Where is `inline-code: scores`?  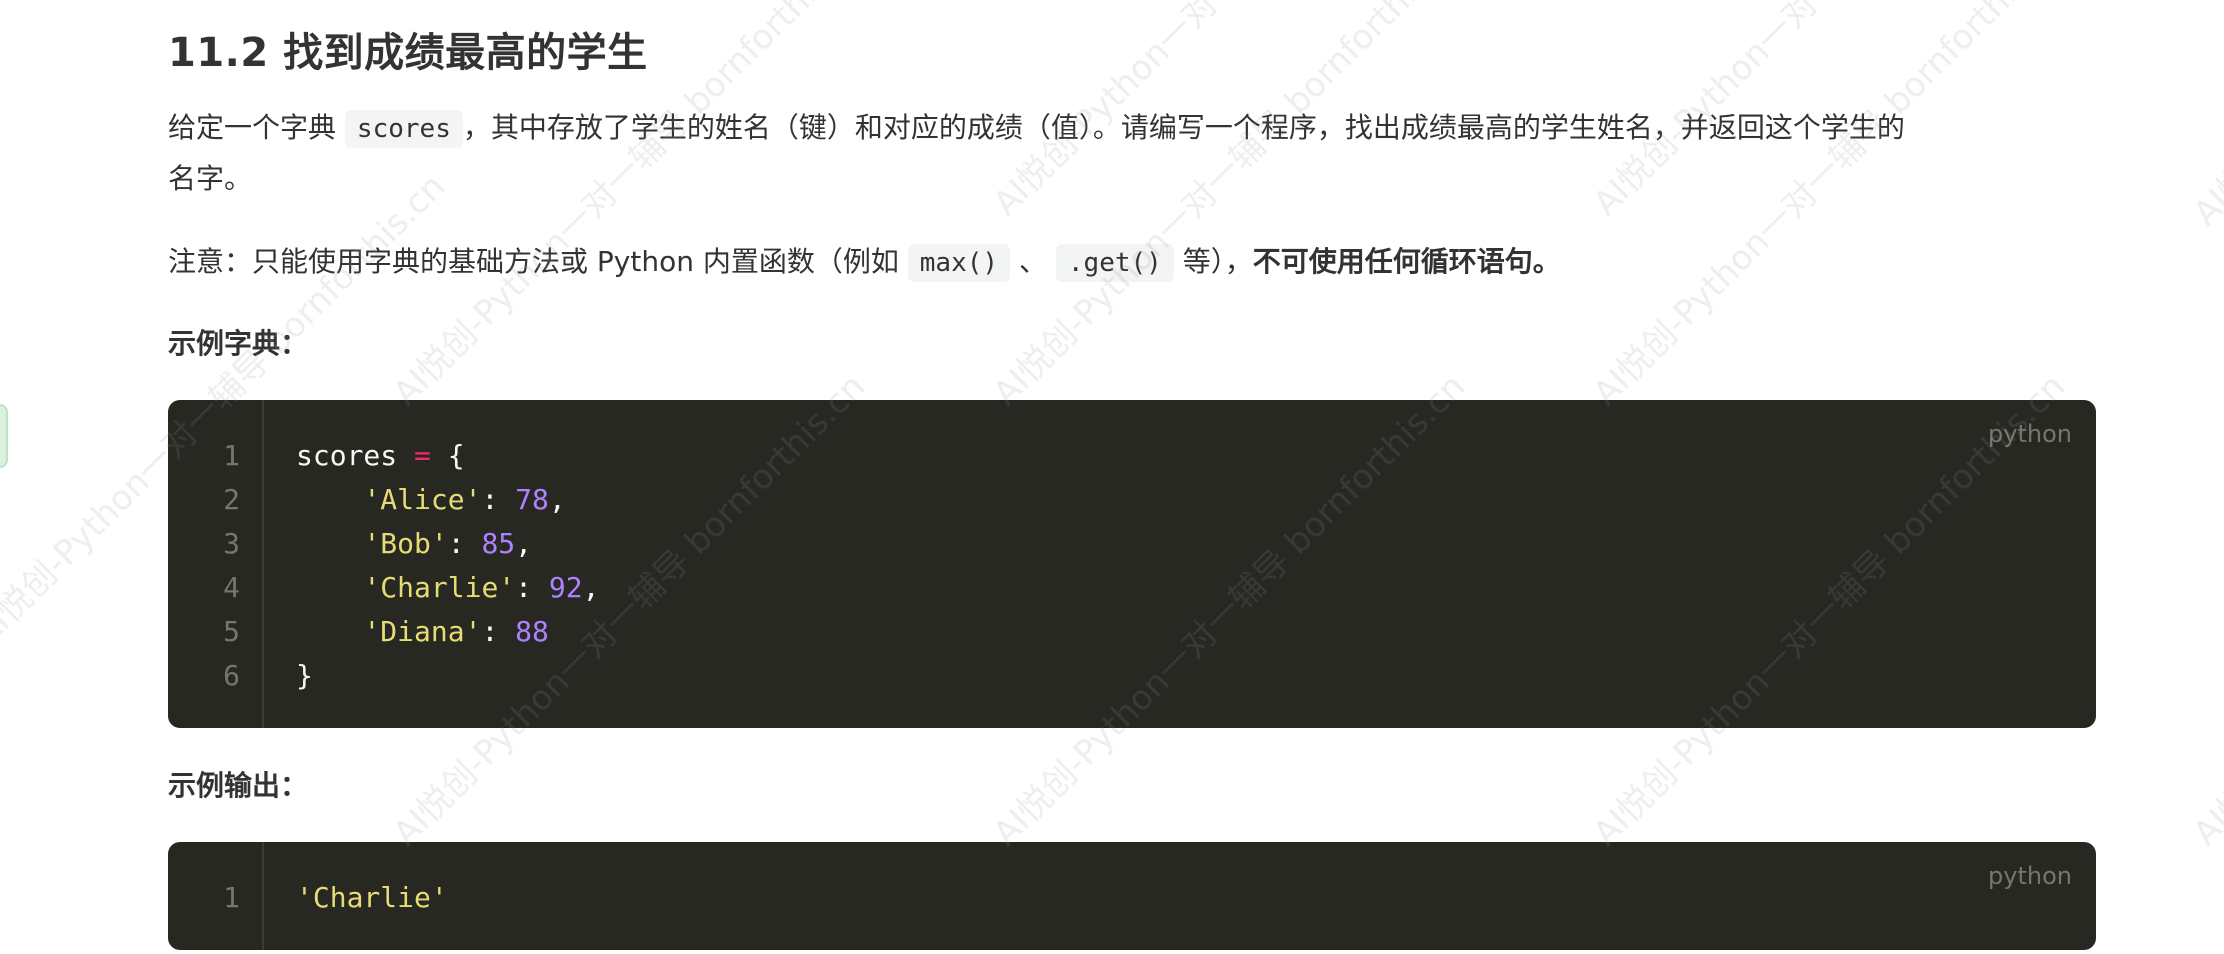 inline-code: scores is located at coordinates (403, 129).